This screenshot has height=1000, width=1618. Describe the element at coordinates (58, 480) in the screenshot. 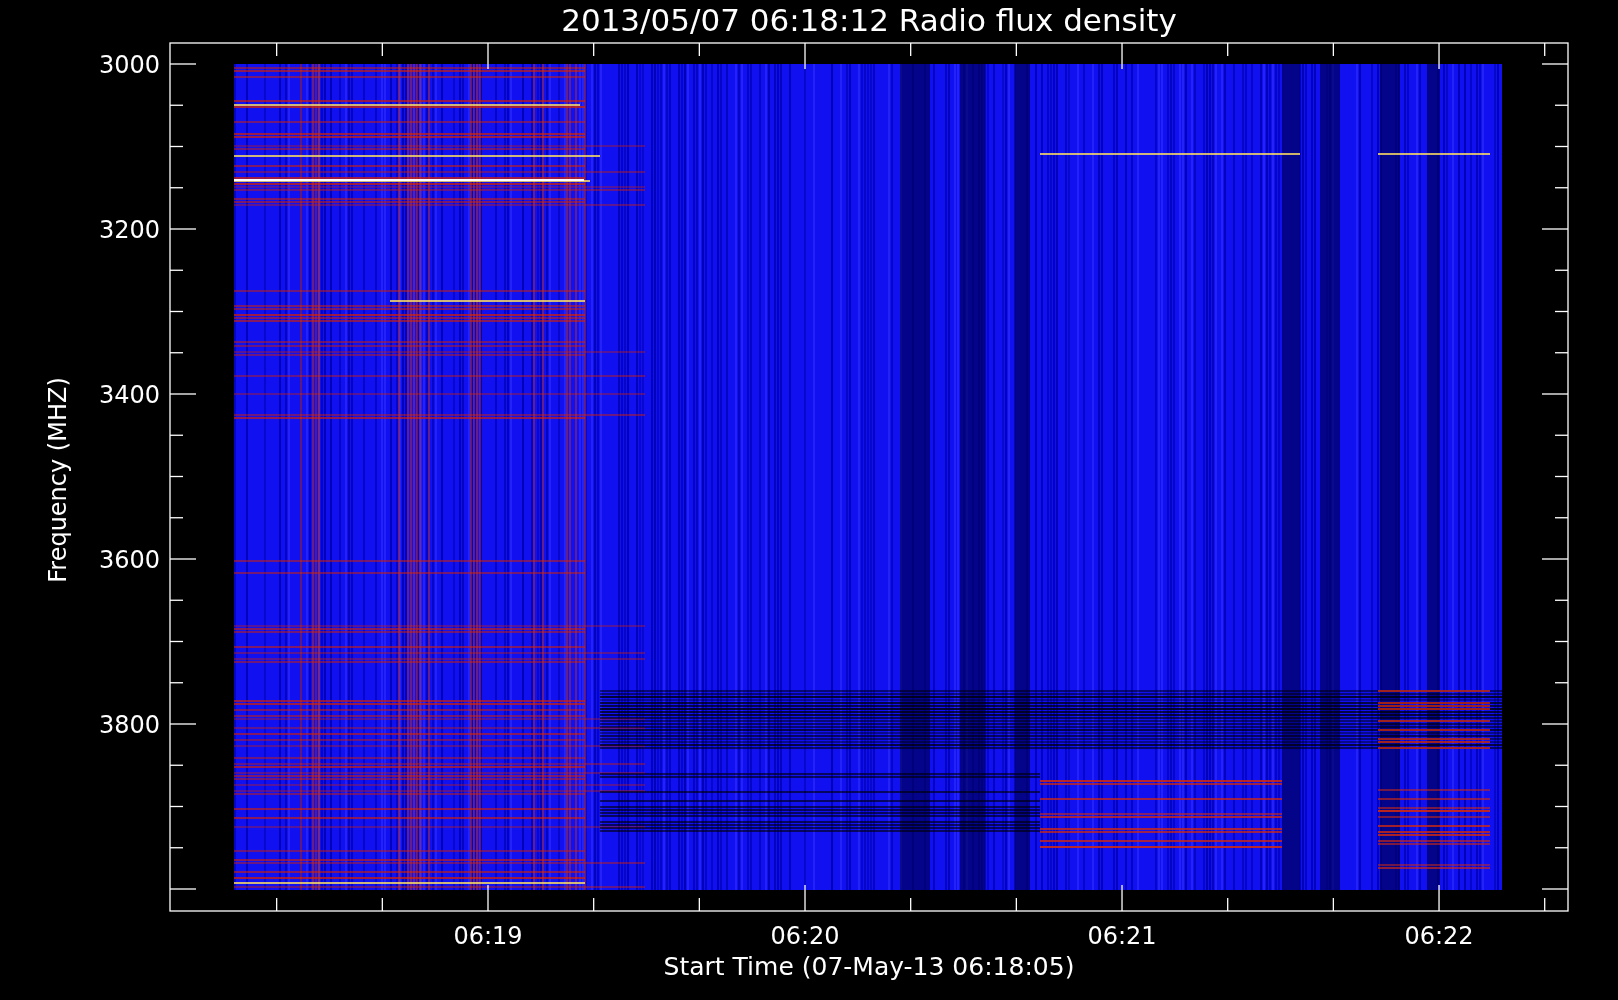

I see `y-axis-label: Frequency (MHZ)` at that location.